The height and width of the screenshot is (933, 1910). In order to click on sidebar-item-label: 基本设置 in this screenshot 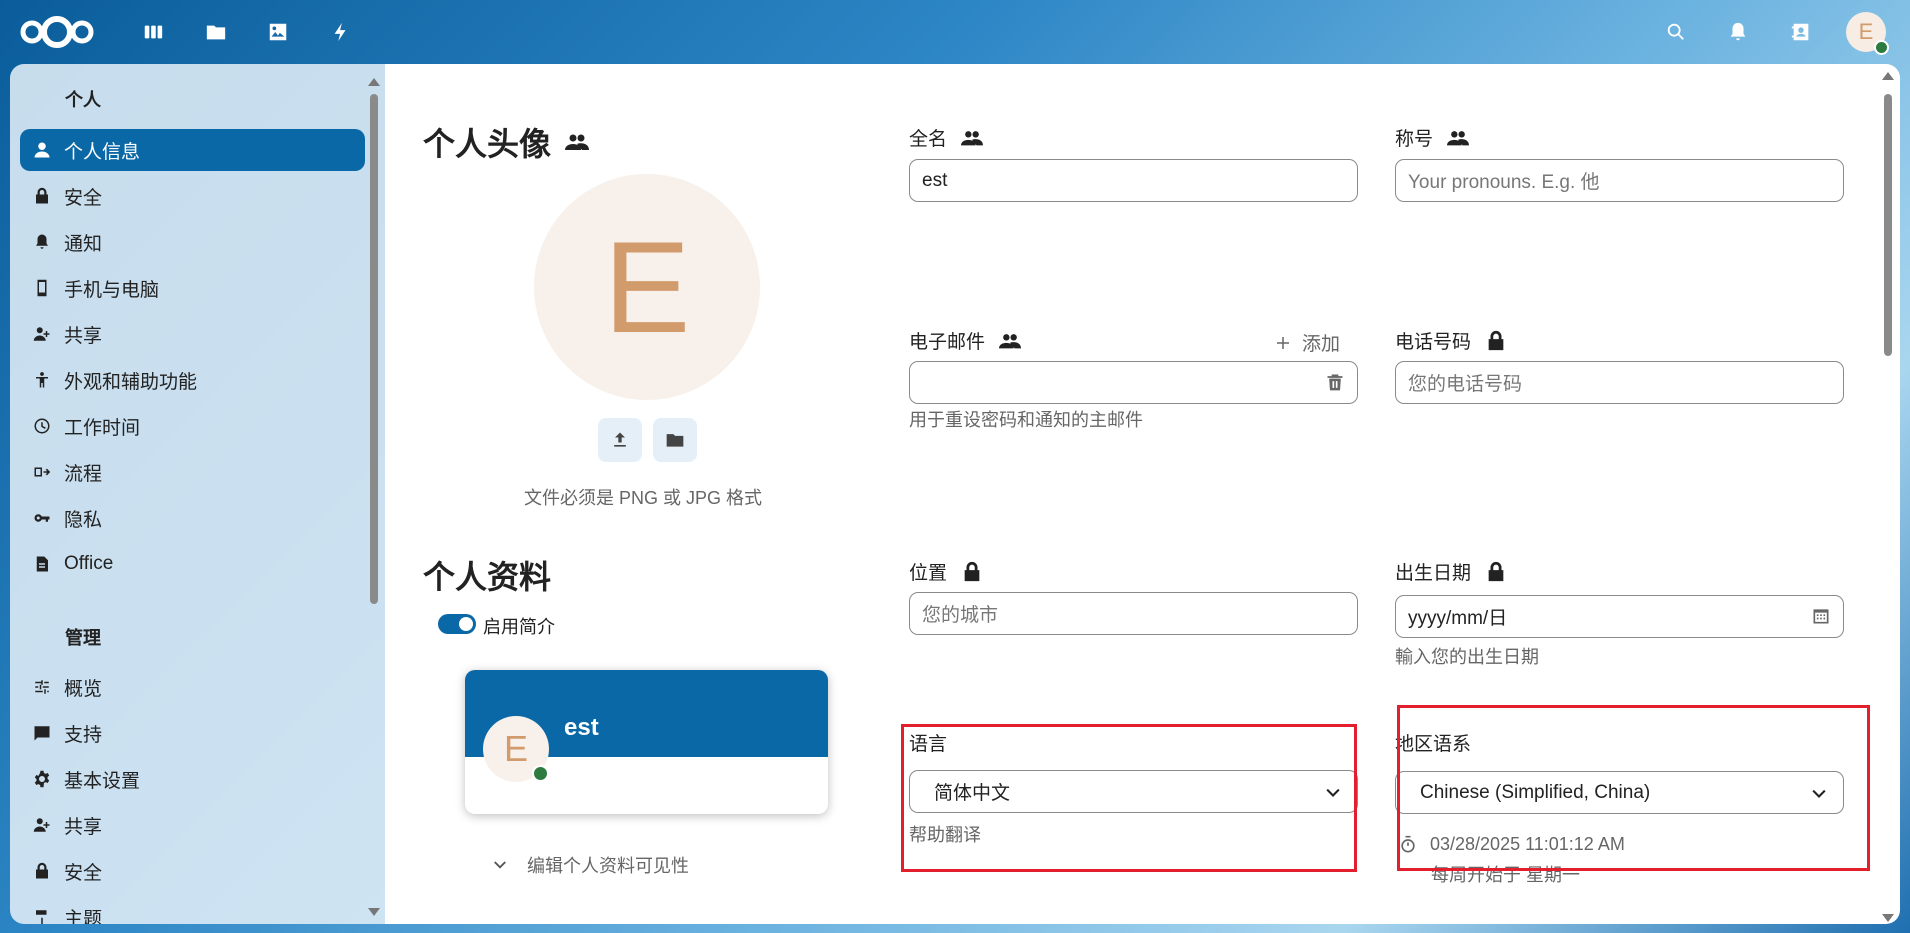, I will do `click(102, 781)`.